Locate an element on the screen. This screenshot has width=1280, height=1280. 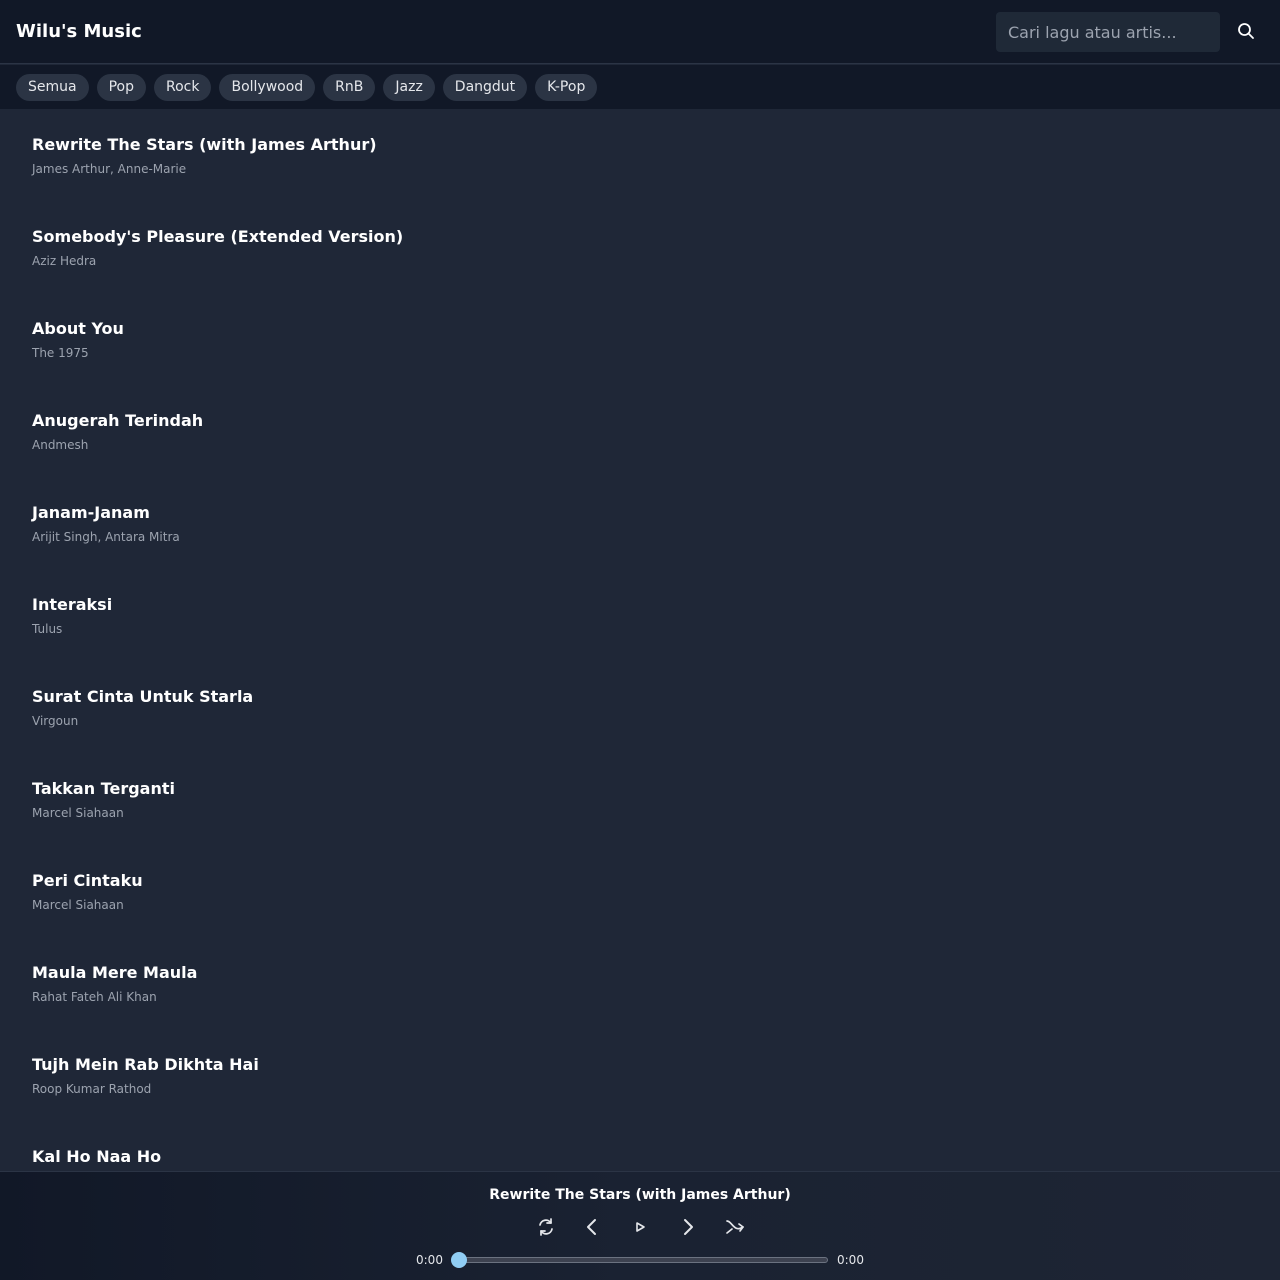
search-button is located at coordinates (1246, 32).